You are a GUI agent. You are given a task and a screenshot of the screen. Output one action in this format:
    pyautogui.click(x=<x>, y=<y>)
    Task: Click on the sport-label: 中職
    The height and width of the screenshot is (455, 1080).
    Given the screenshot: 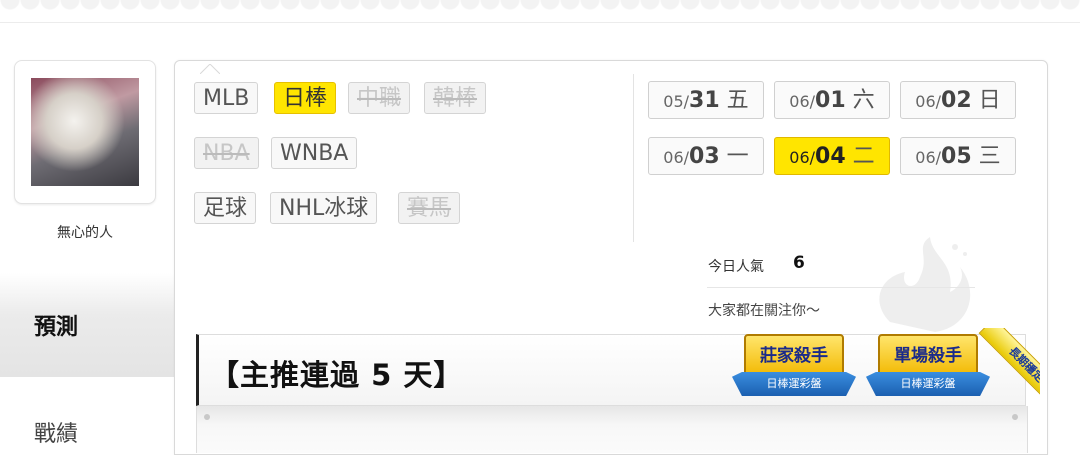 What is the action you would take?
    pyautogui.click(x=379, y=98)
    